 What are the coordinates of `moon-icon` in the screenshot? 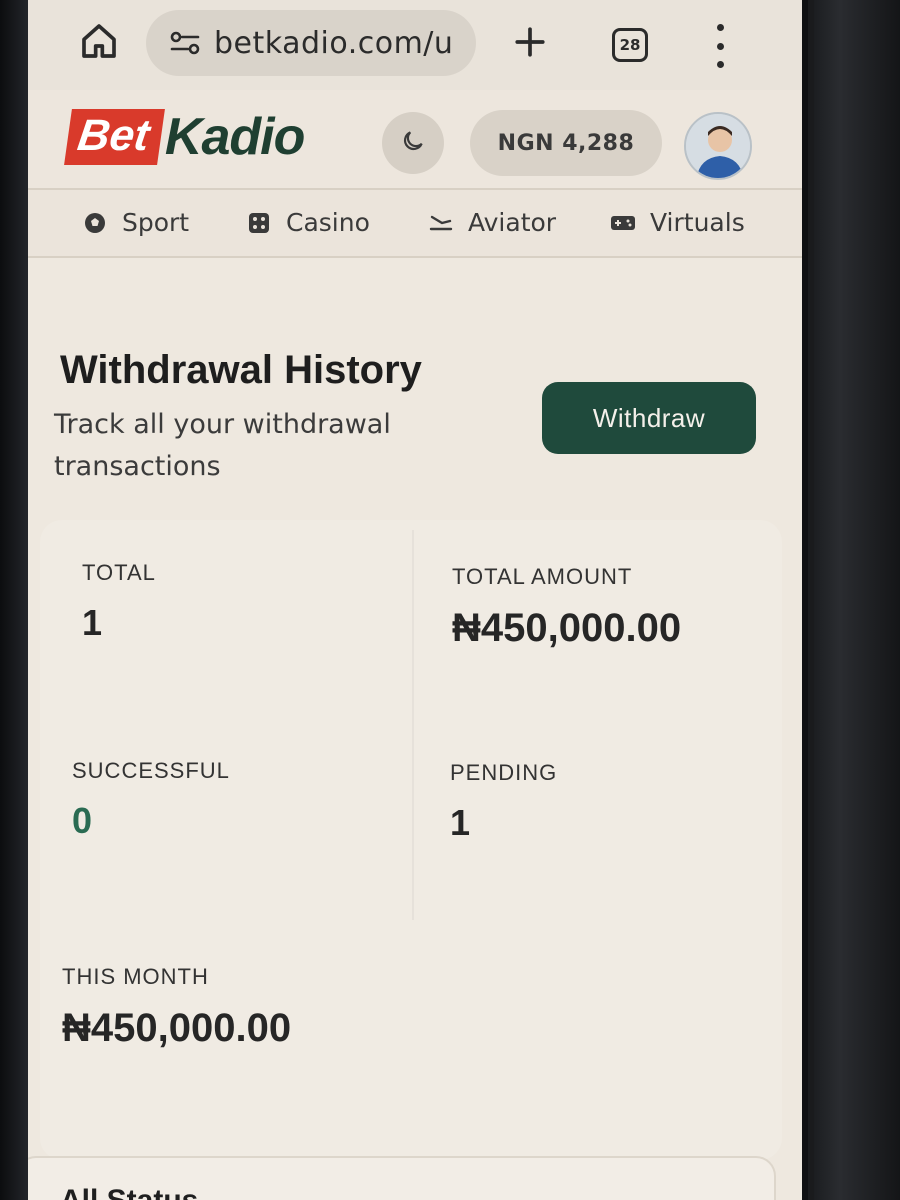 It's located at (413, 143).